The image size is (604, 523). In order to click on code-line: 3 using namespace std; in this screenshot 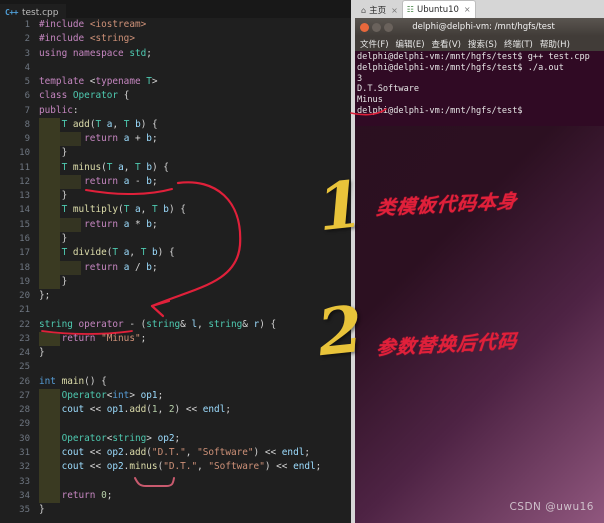, I will do `click(175, 54)`.